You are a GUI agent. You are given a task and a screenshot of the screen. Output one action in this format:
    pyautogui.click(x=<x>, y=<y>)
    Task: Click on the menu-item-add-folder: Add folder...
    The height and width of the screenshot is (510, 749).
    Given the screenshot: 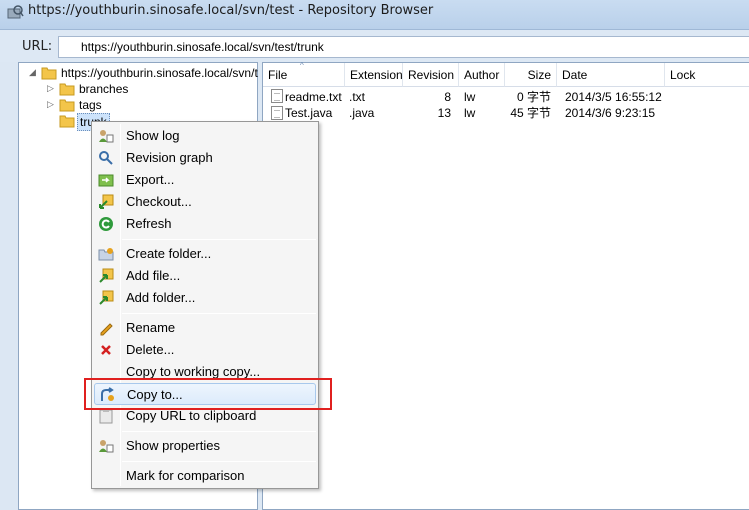 What is the action you would take?
    pyautogui.click(x=205, y=298)
    